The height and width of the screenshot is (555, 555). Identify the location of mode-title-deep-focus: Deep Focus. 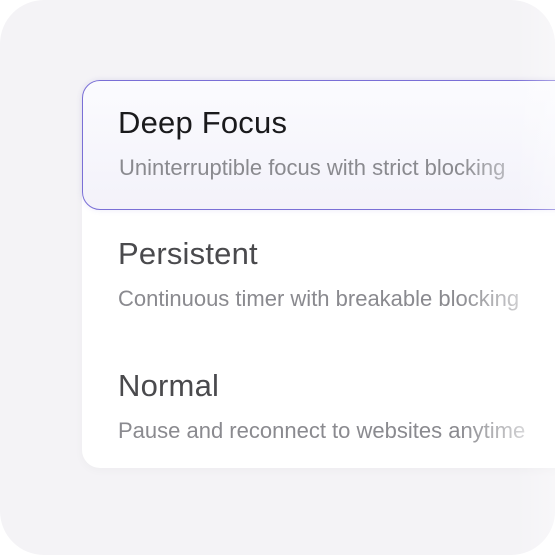
(203, 122).